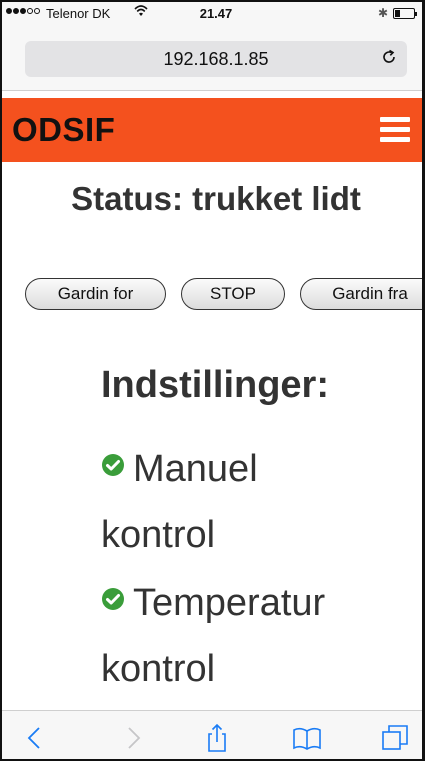  I want to click on address-bar: 192.168.1.85, so click(216, 59).